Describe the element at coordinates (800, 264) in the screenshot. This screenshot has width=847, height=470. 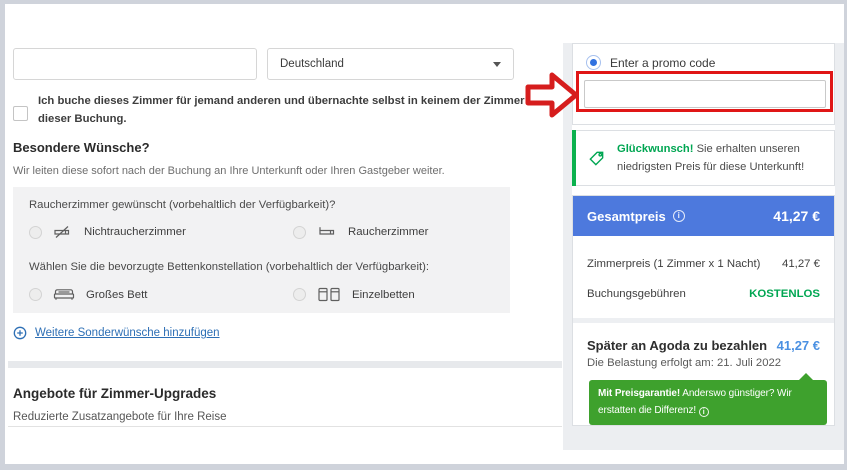
I see `price-row-value: 41,27 €` at that location.